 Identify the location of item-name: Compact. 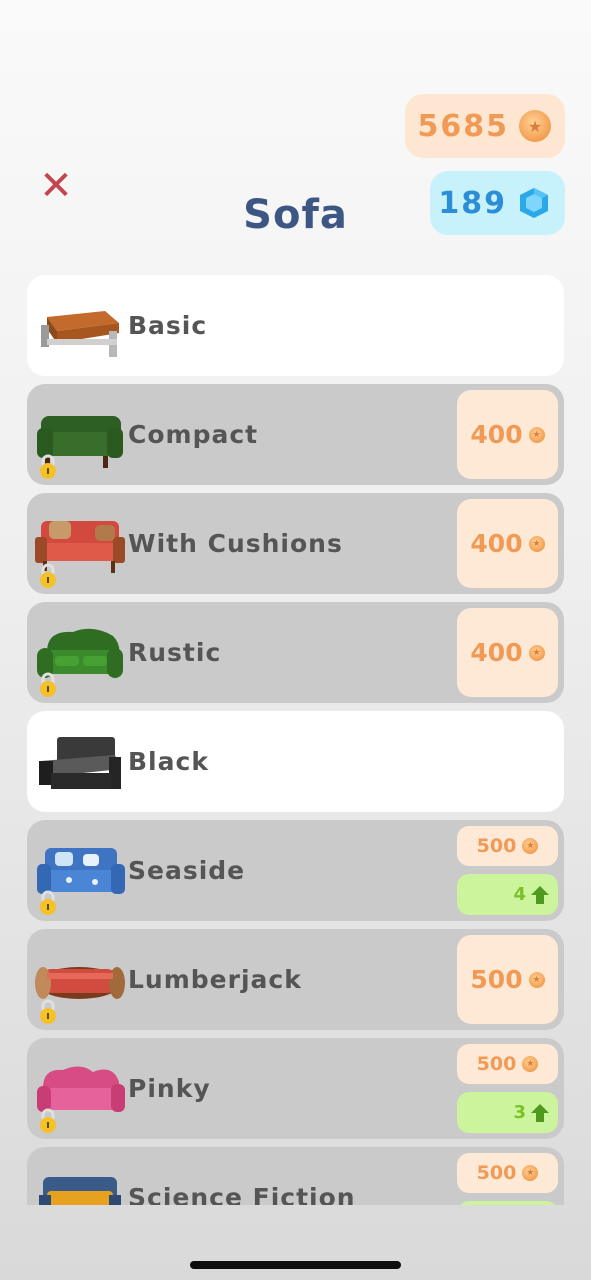
(193, 434).